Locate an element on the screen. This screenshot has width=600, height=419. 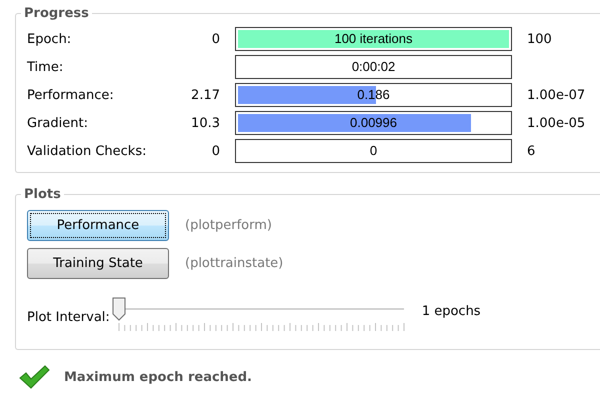
row-label: Gradient: is located at coordinates (58, 123).